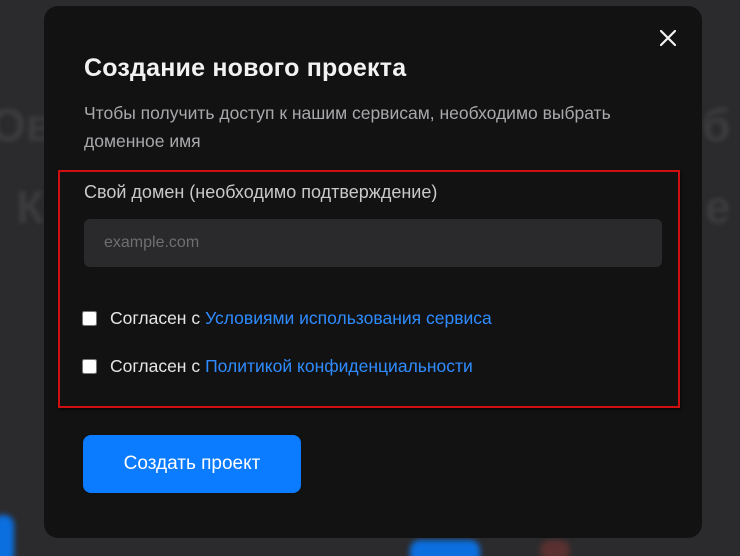 Image resolution: width=740 pixels, height=556 pixels. I want to click on close-icon, so click(668, 38).